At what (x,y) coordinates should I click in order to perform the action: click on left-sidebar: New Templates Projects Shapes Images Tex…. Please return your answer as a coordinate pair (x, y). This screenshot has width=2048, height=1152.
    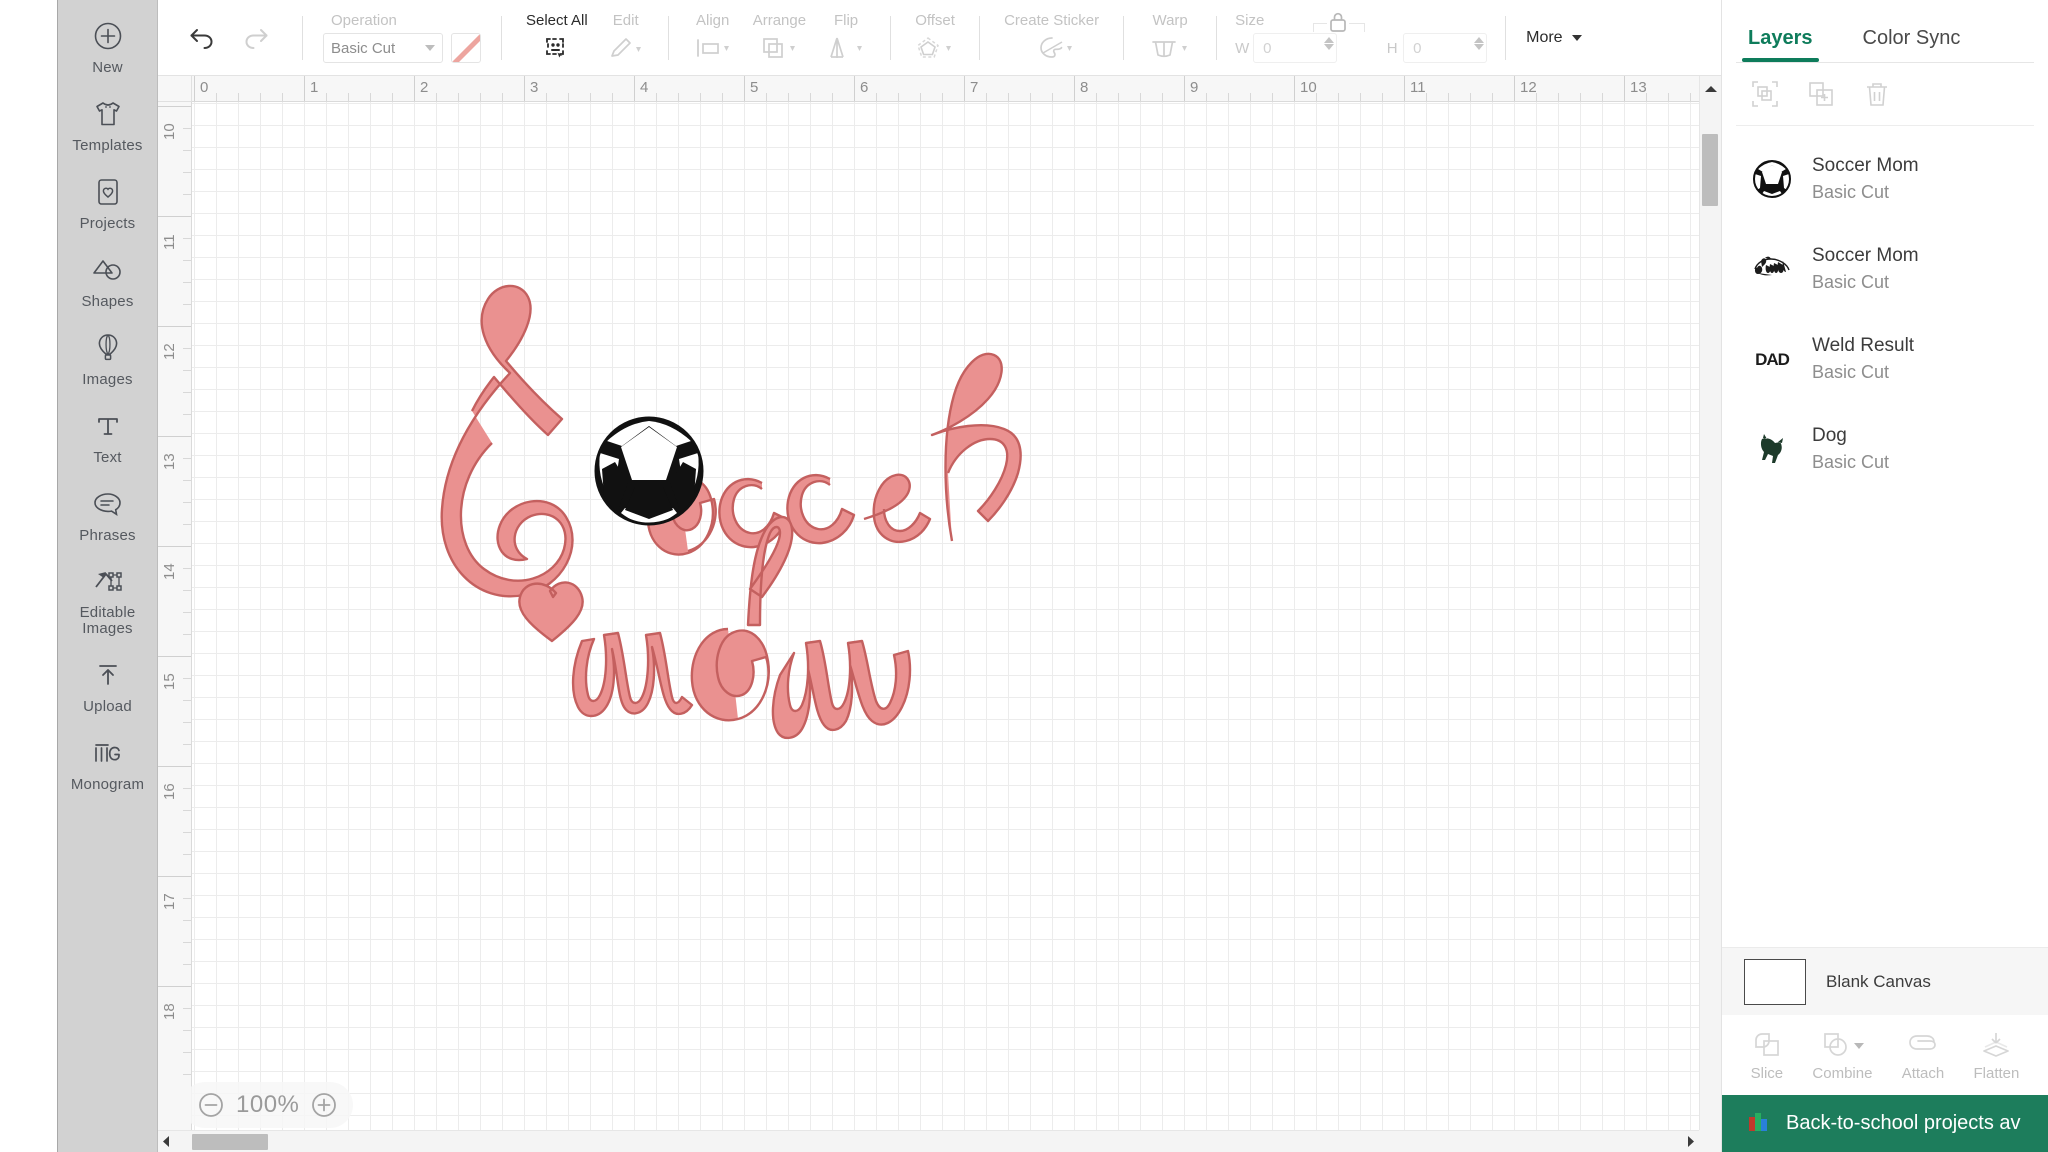
    Looking at the image, I should click on (108, 576).